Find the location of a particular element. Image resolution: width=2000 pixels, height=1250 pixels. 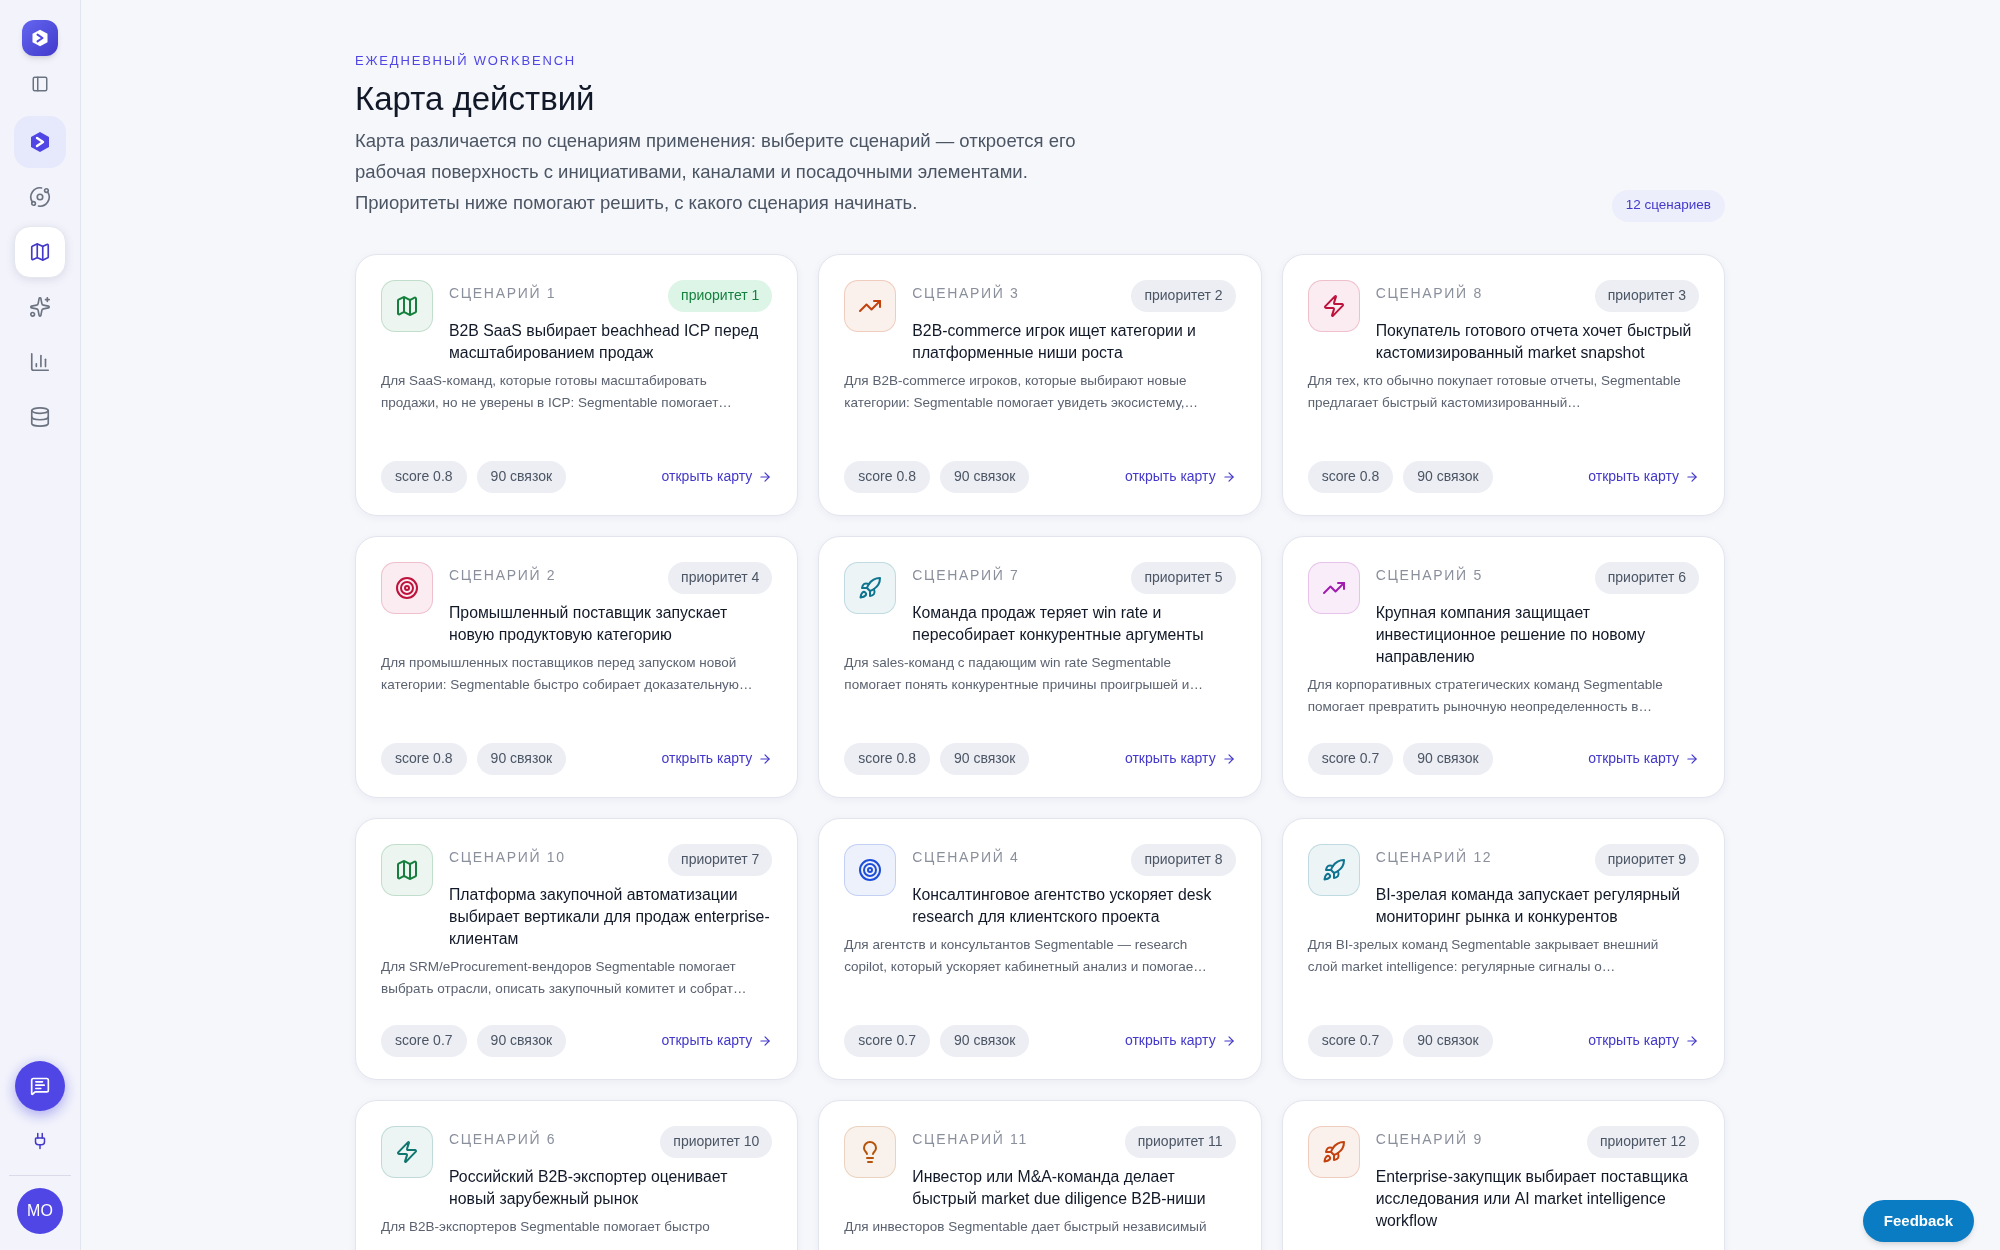

chat-icon is located at coordinates (40, 1086).